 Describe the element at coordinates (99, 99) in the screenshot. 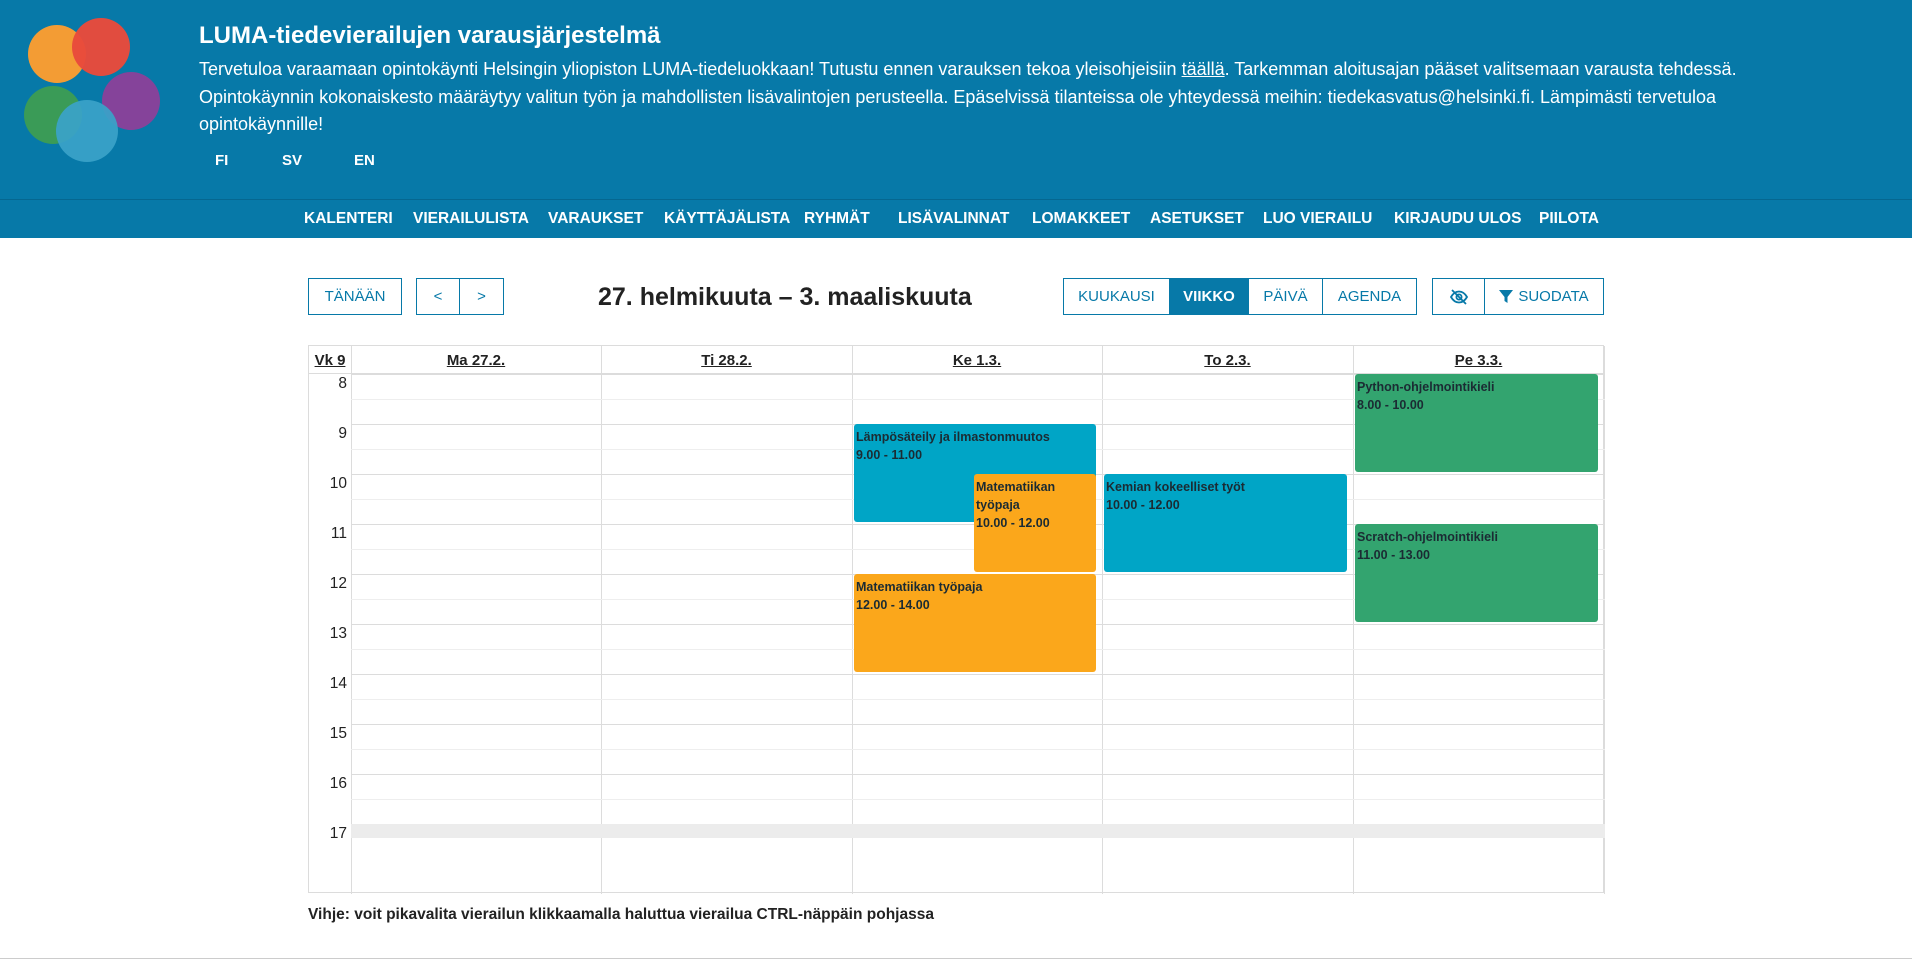

I see `luma-logo` at that location.